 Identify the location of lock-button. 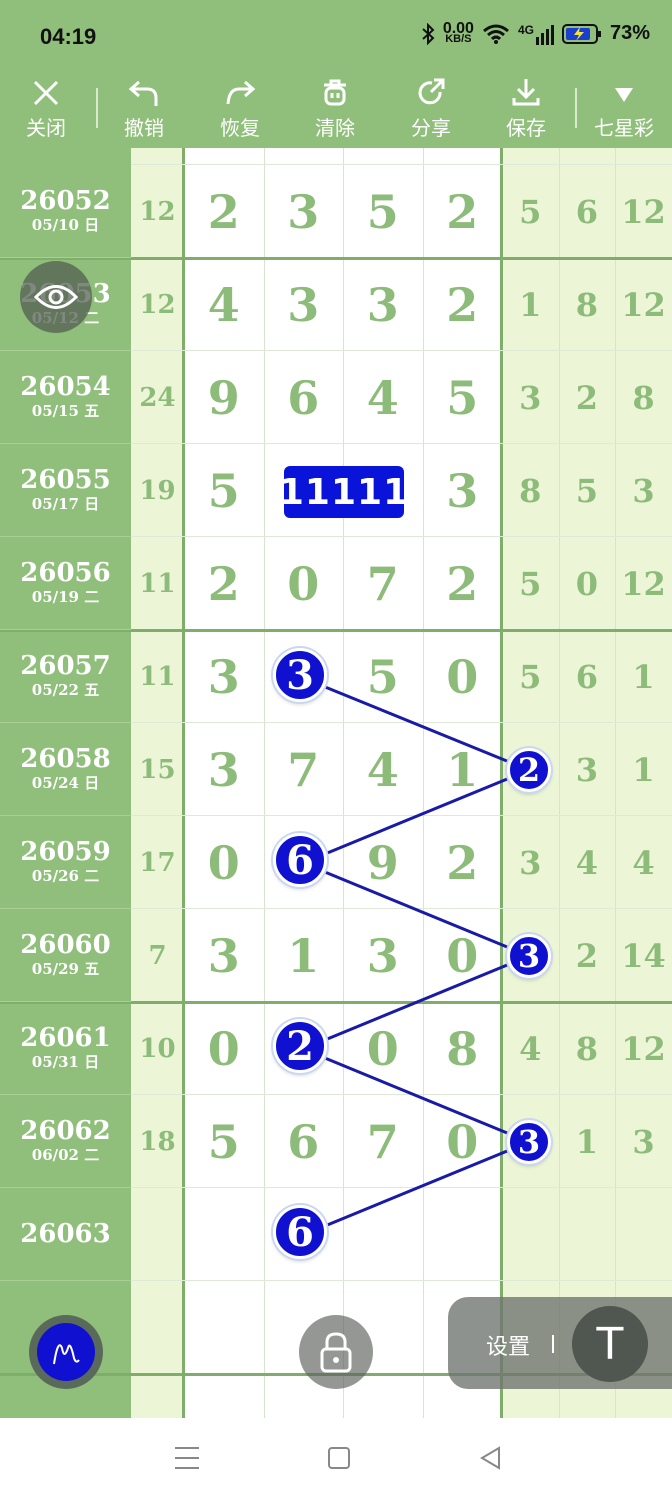
(336, 1352).